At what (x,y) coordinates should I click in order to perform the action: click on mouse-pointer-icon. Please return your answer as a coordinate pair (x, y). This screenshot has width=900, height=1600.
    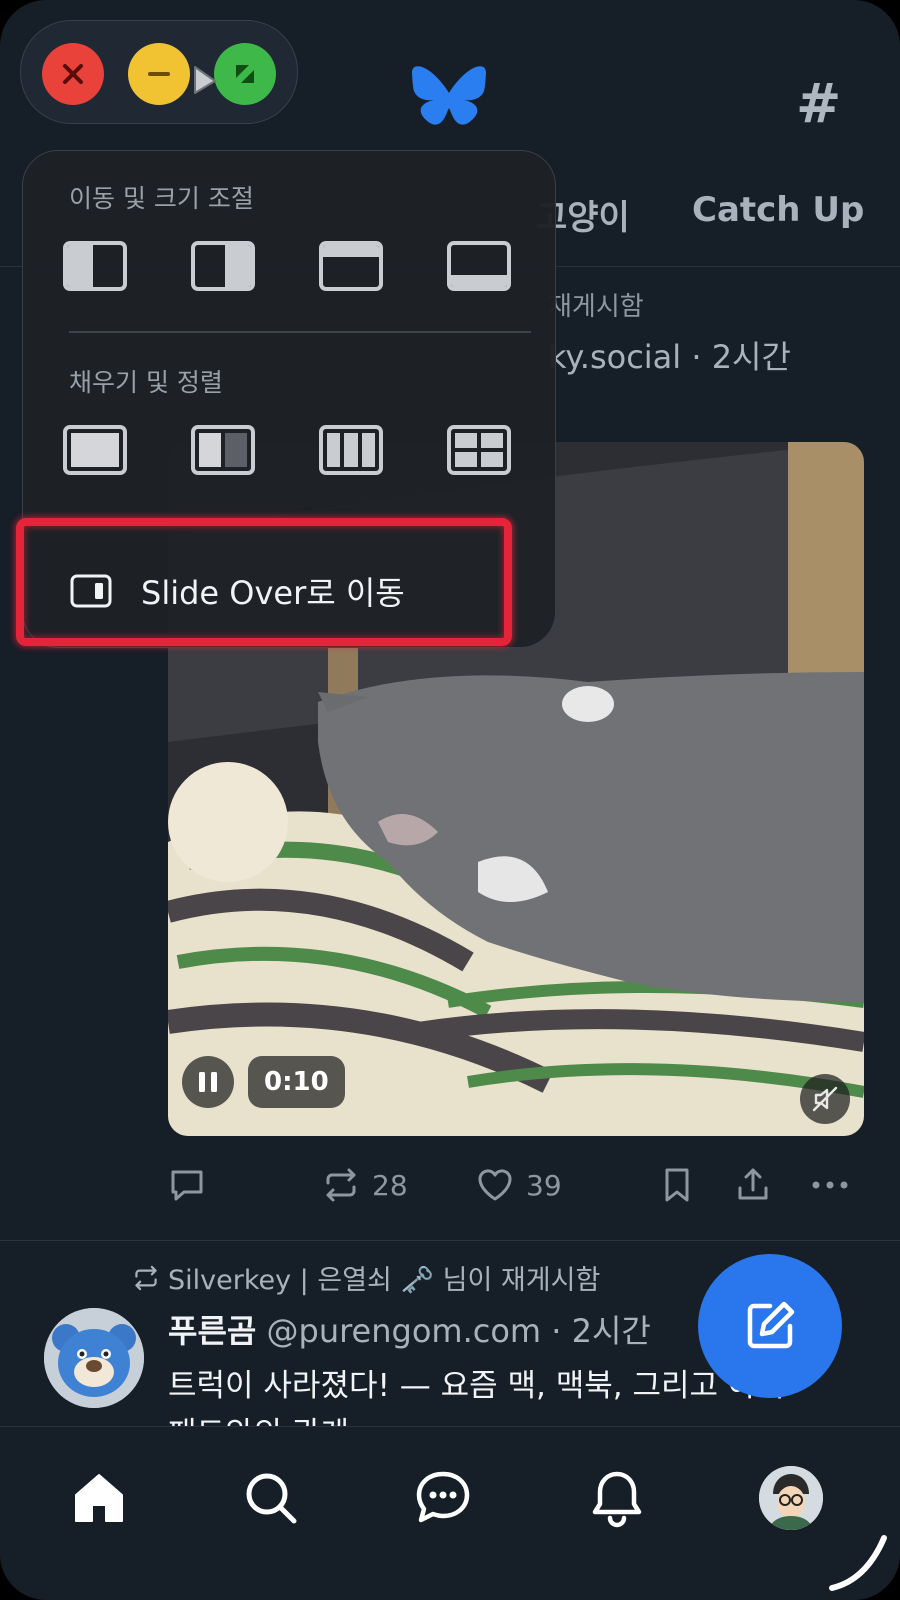
    Looking at the image, I should click on (206, 83).